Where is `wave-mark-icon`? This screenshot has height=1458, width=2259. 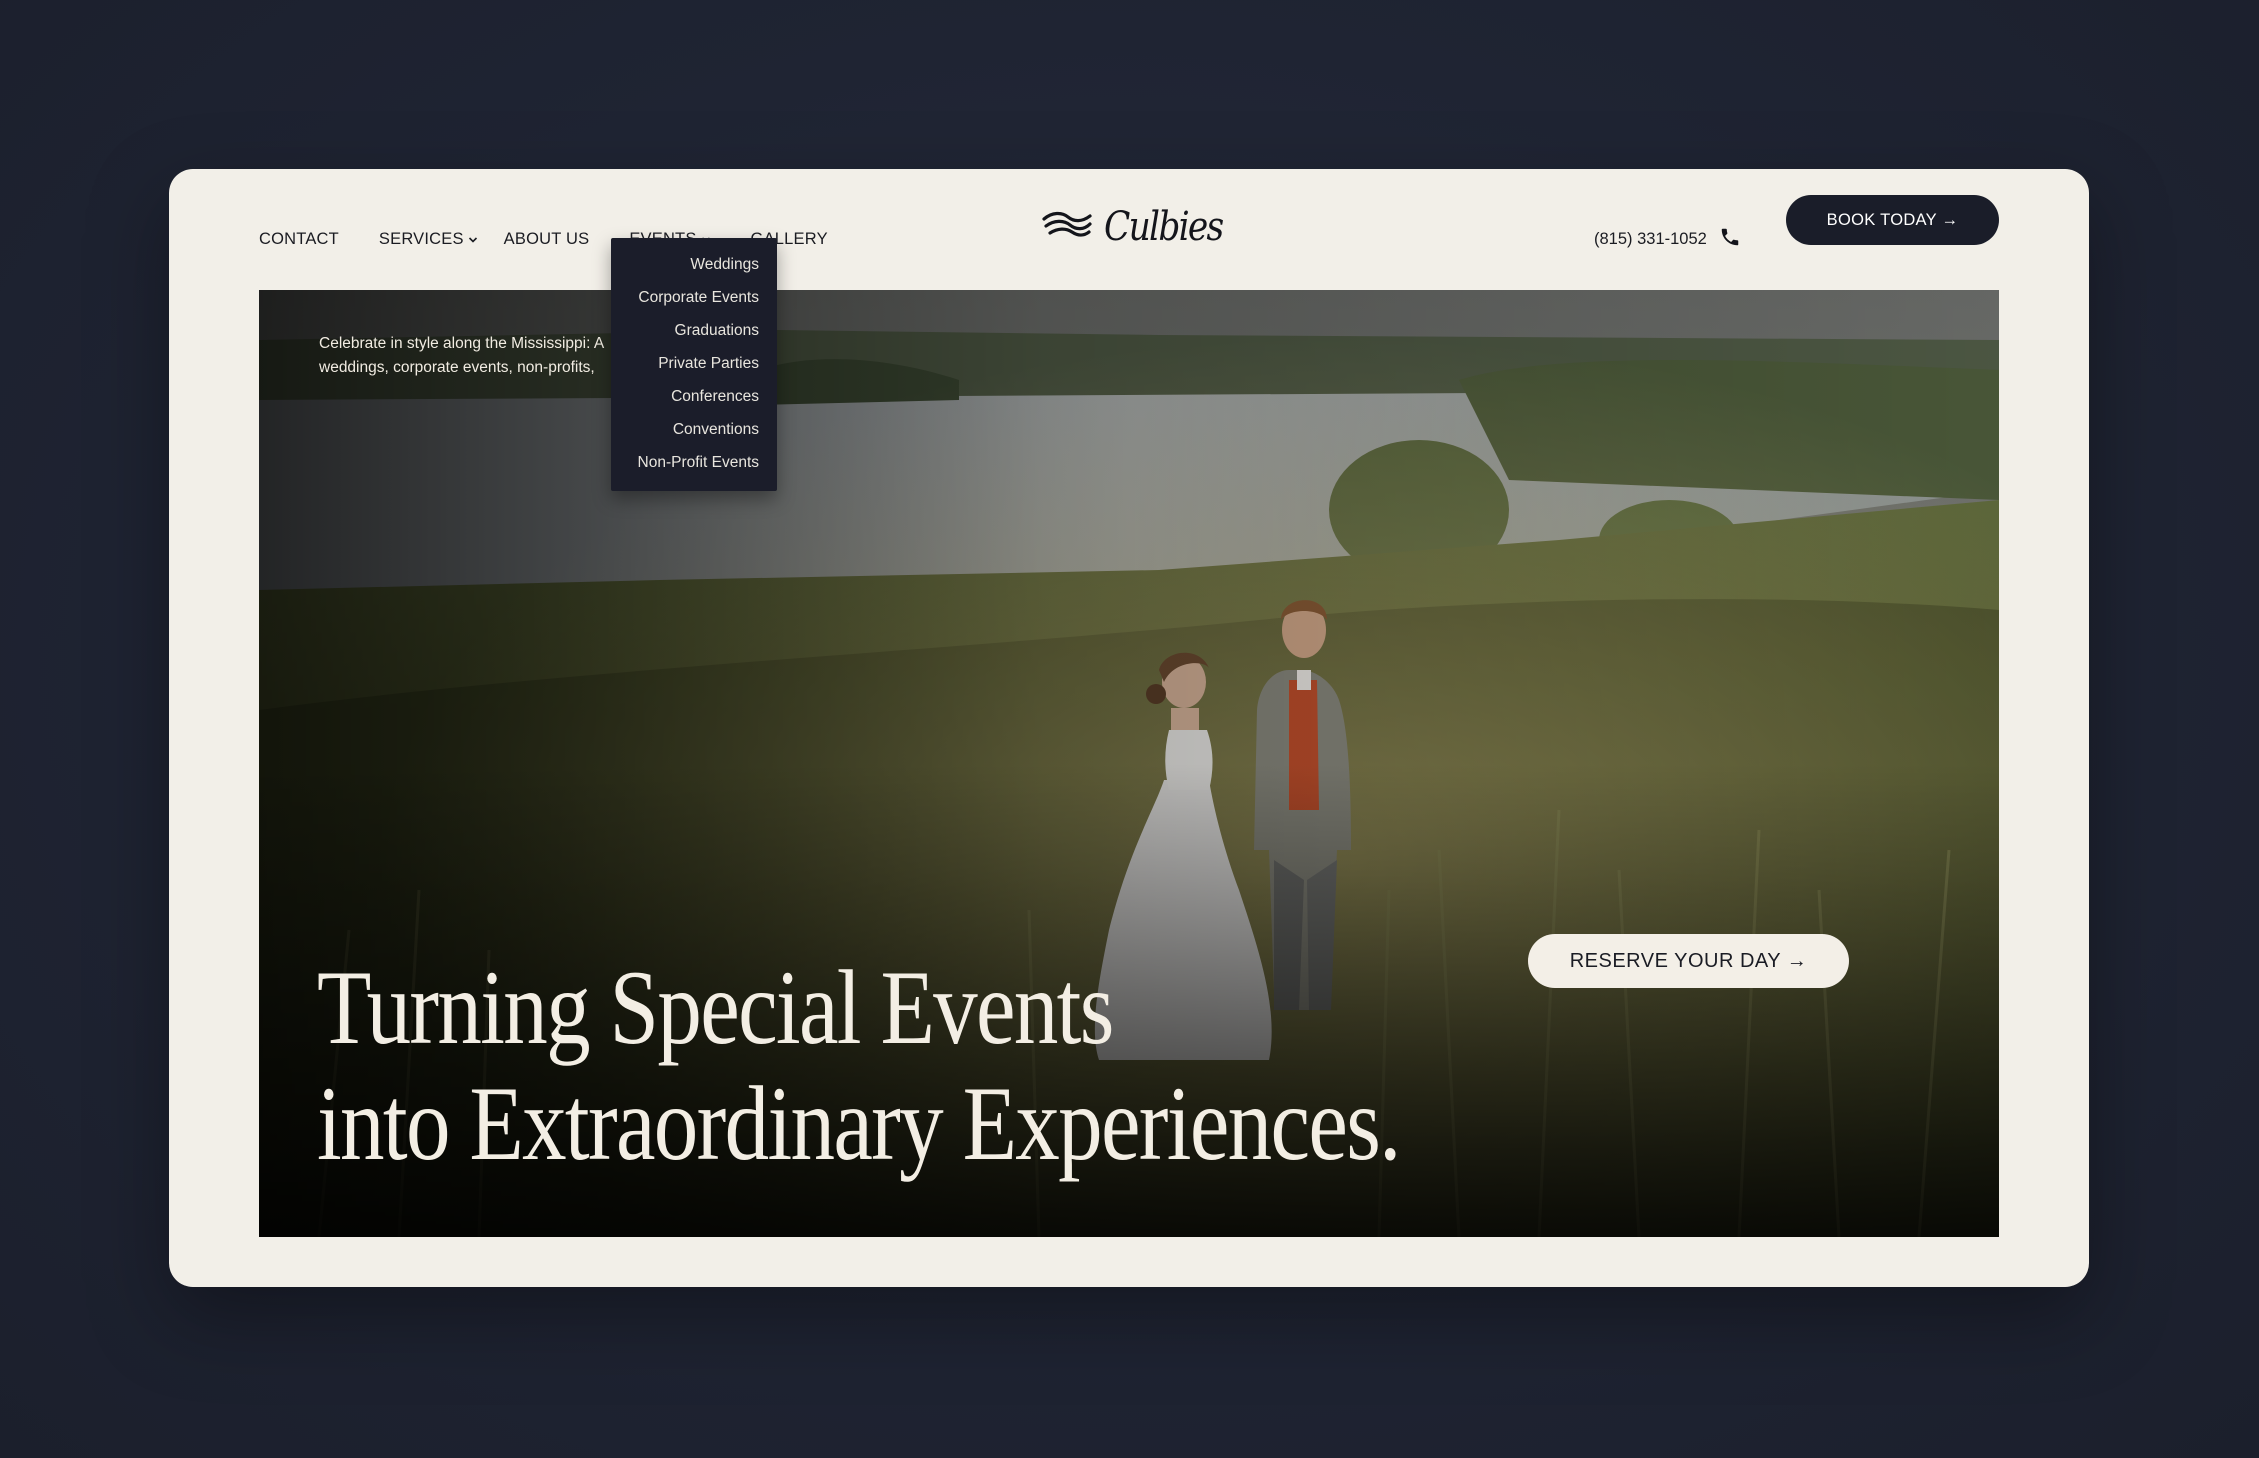 wave-mark-icon is located at coordinates (1067, 227).